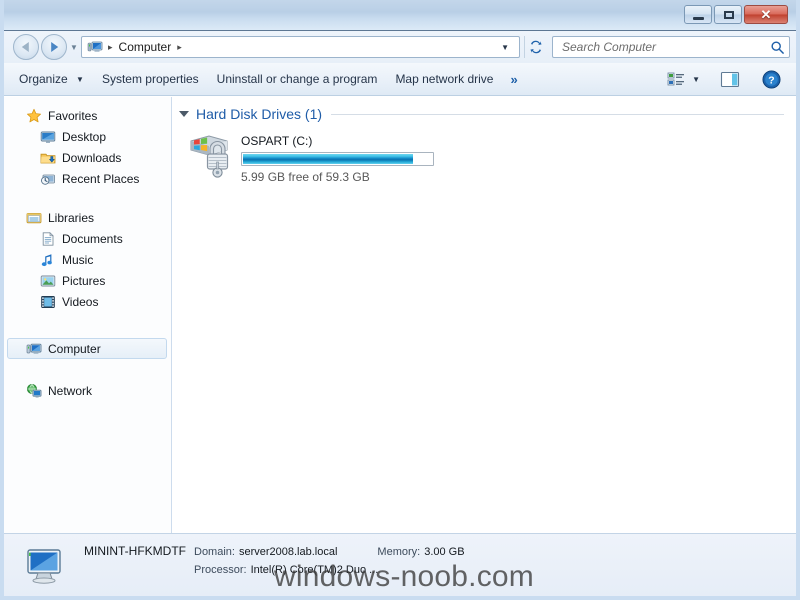 This screenshot has width=800, height=600. I want to click on sidebar-item-network: Network, so click(87, 390).